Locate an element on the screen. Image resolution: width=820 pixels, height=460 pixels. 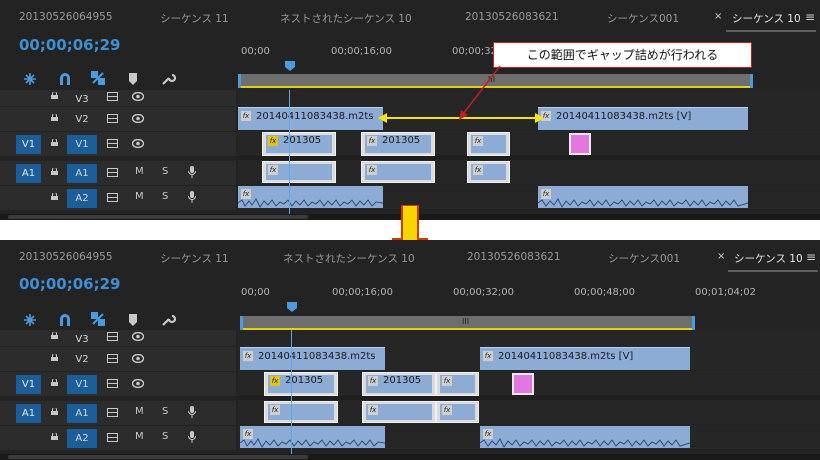
track-label-v2: V2 is located at coordinates (82, 359).